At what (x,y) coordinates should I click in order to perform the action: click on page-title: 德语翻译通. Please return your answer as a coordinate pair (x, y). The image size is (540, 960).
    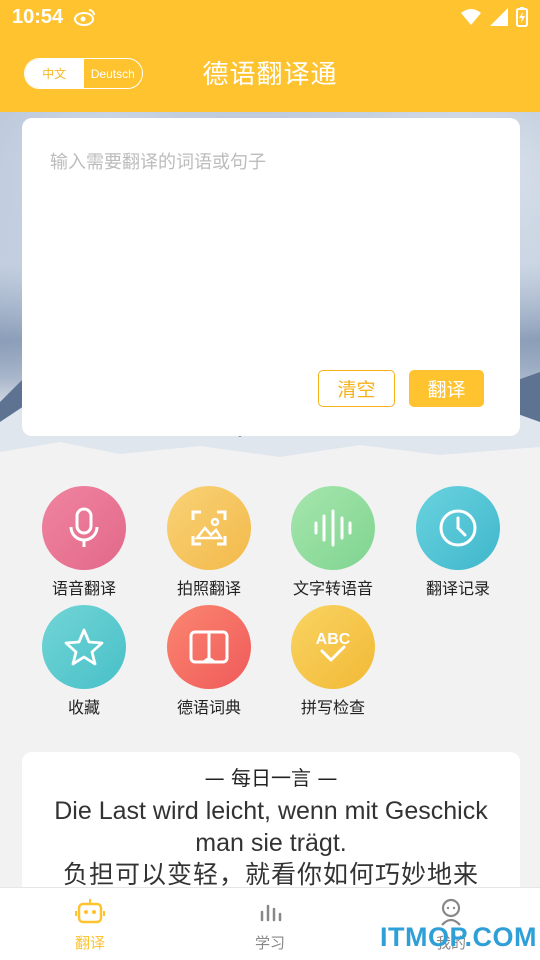
    Looking at the image, I should click on (270, 75).